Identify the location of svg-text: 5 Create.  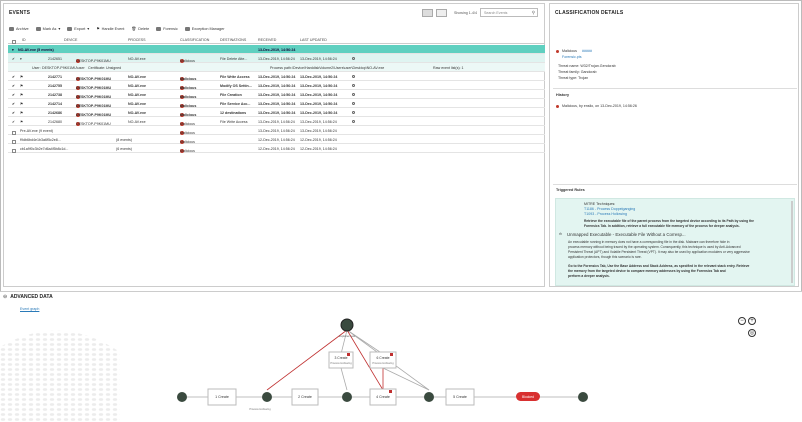
(460, 397).